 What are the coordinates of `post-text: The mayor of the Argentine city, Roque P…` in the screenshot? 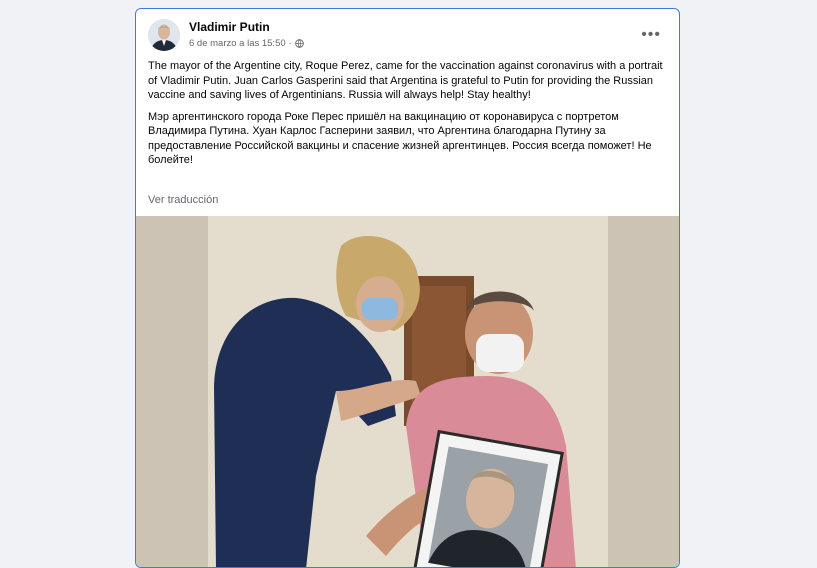 It's located at (408, 117).